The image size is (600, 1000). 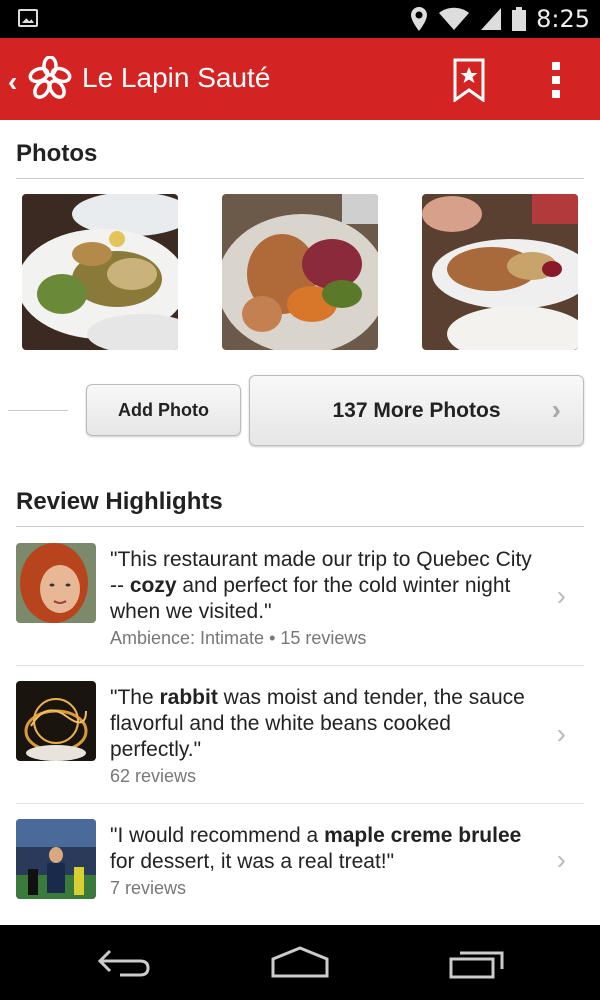 What do you see at coordinates (300, 79) in the screenshot?
I see `app-bar: ‹ Le Lapin Sauté` at bounding box center [300, 79].